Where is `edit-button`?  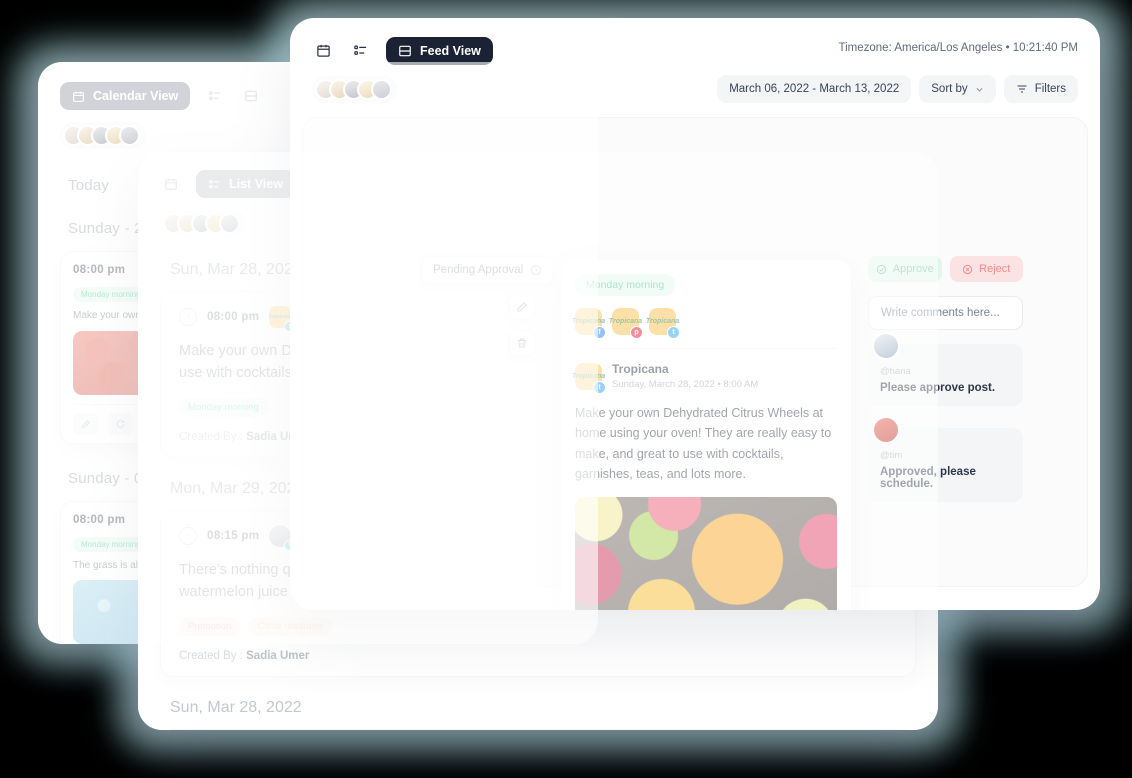 edit-button is located at coordinates (86, 423).